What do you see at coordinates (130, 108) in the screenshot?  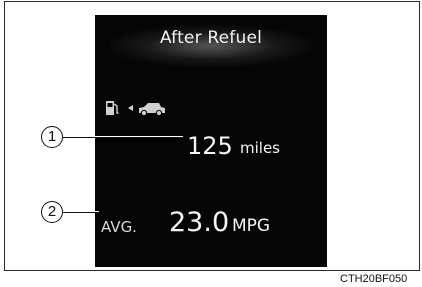 I see `arrow-left-icon` at bounding box center [130, 108].